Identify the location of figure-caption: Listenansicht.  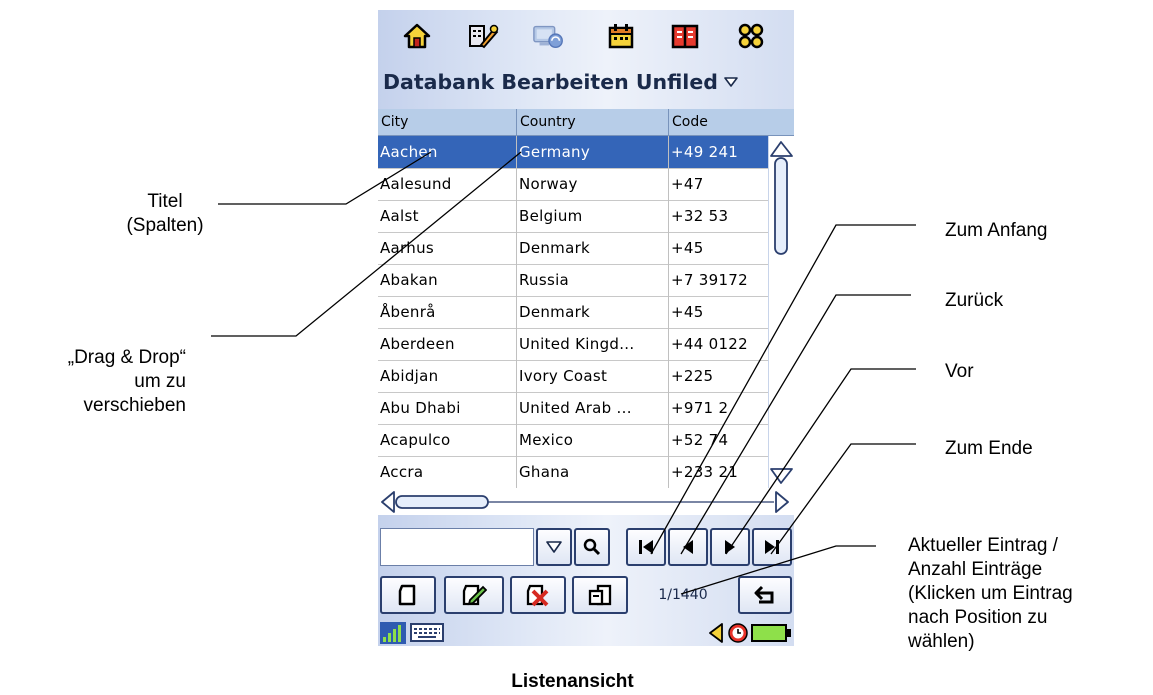
(576, 682).